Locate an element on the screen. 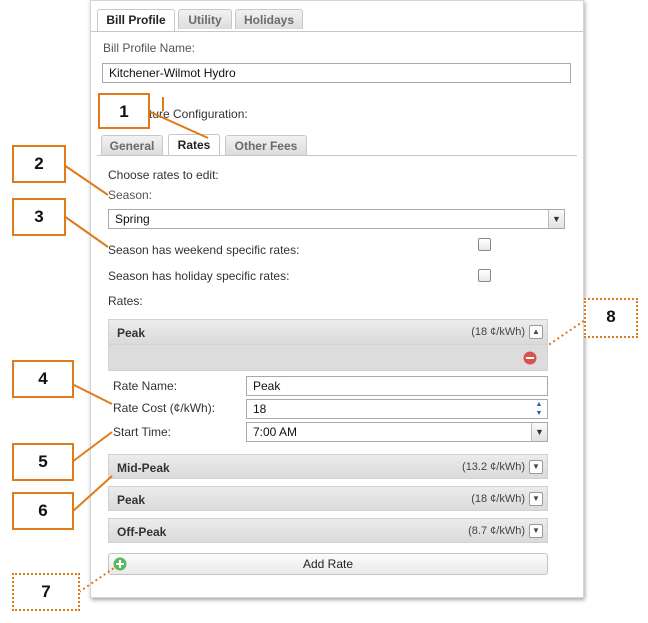 This screenshot has height=623, width=648. chevron-up-icon: ▲ is located at coordinates (536, 332).